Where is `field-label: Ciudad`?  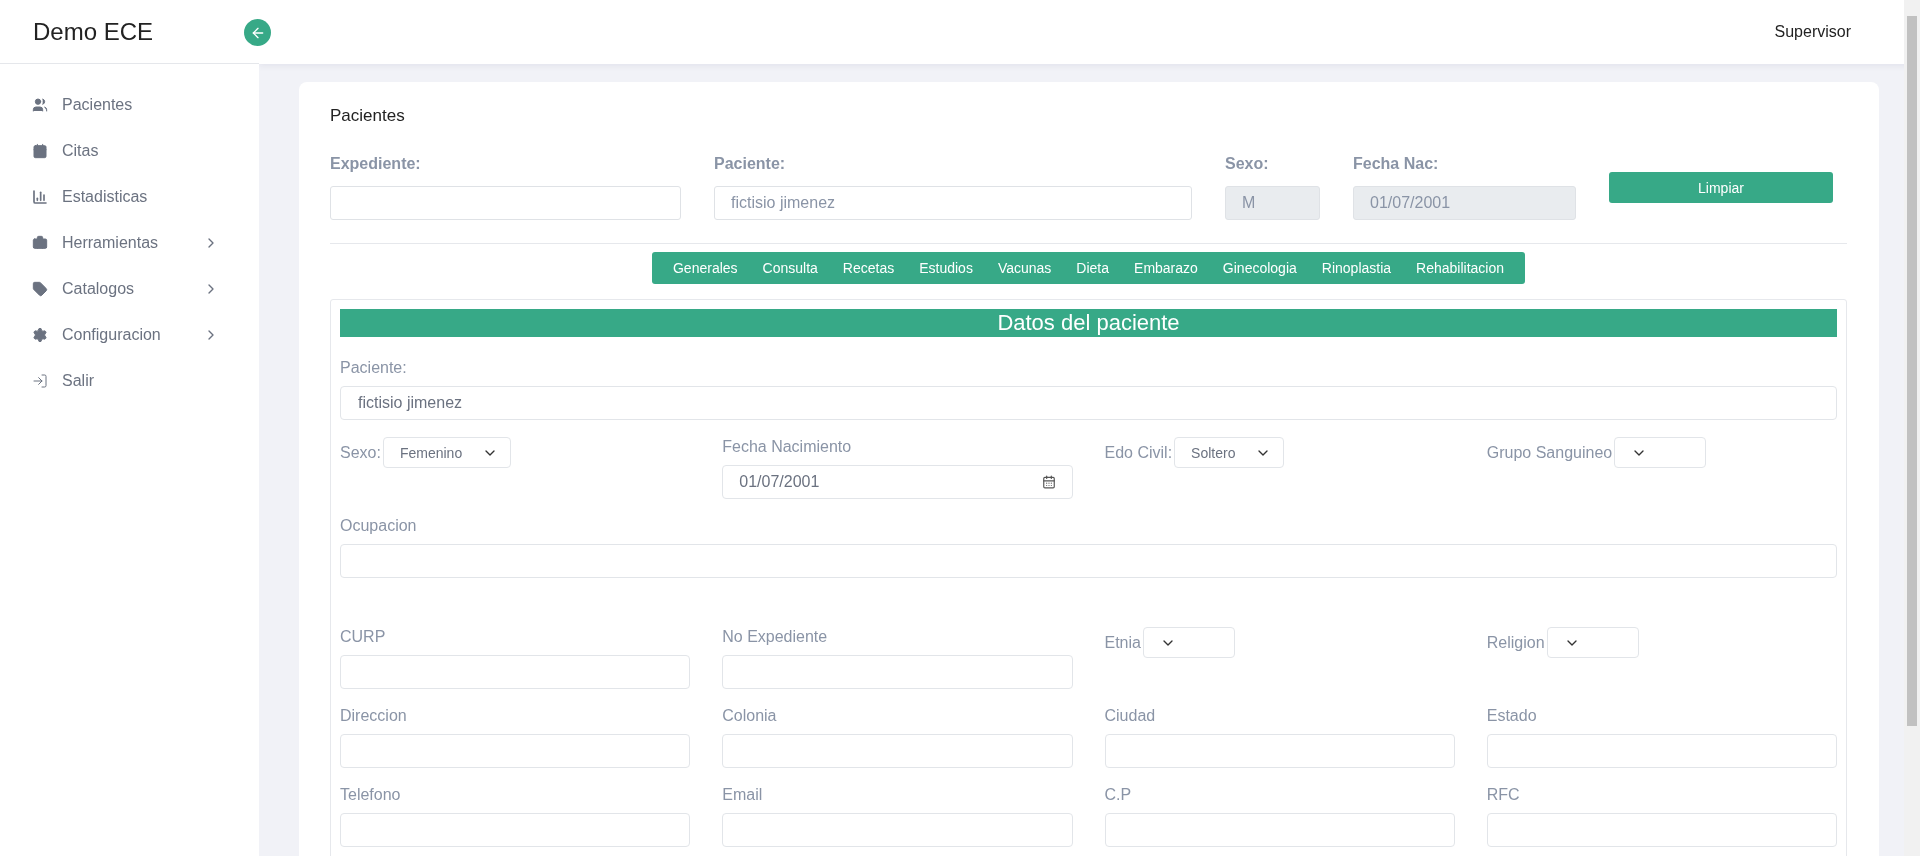 field-label: Ciudad is located at coordinates (1130, 716).